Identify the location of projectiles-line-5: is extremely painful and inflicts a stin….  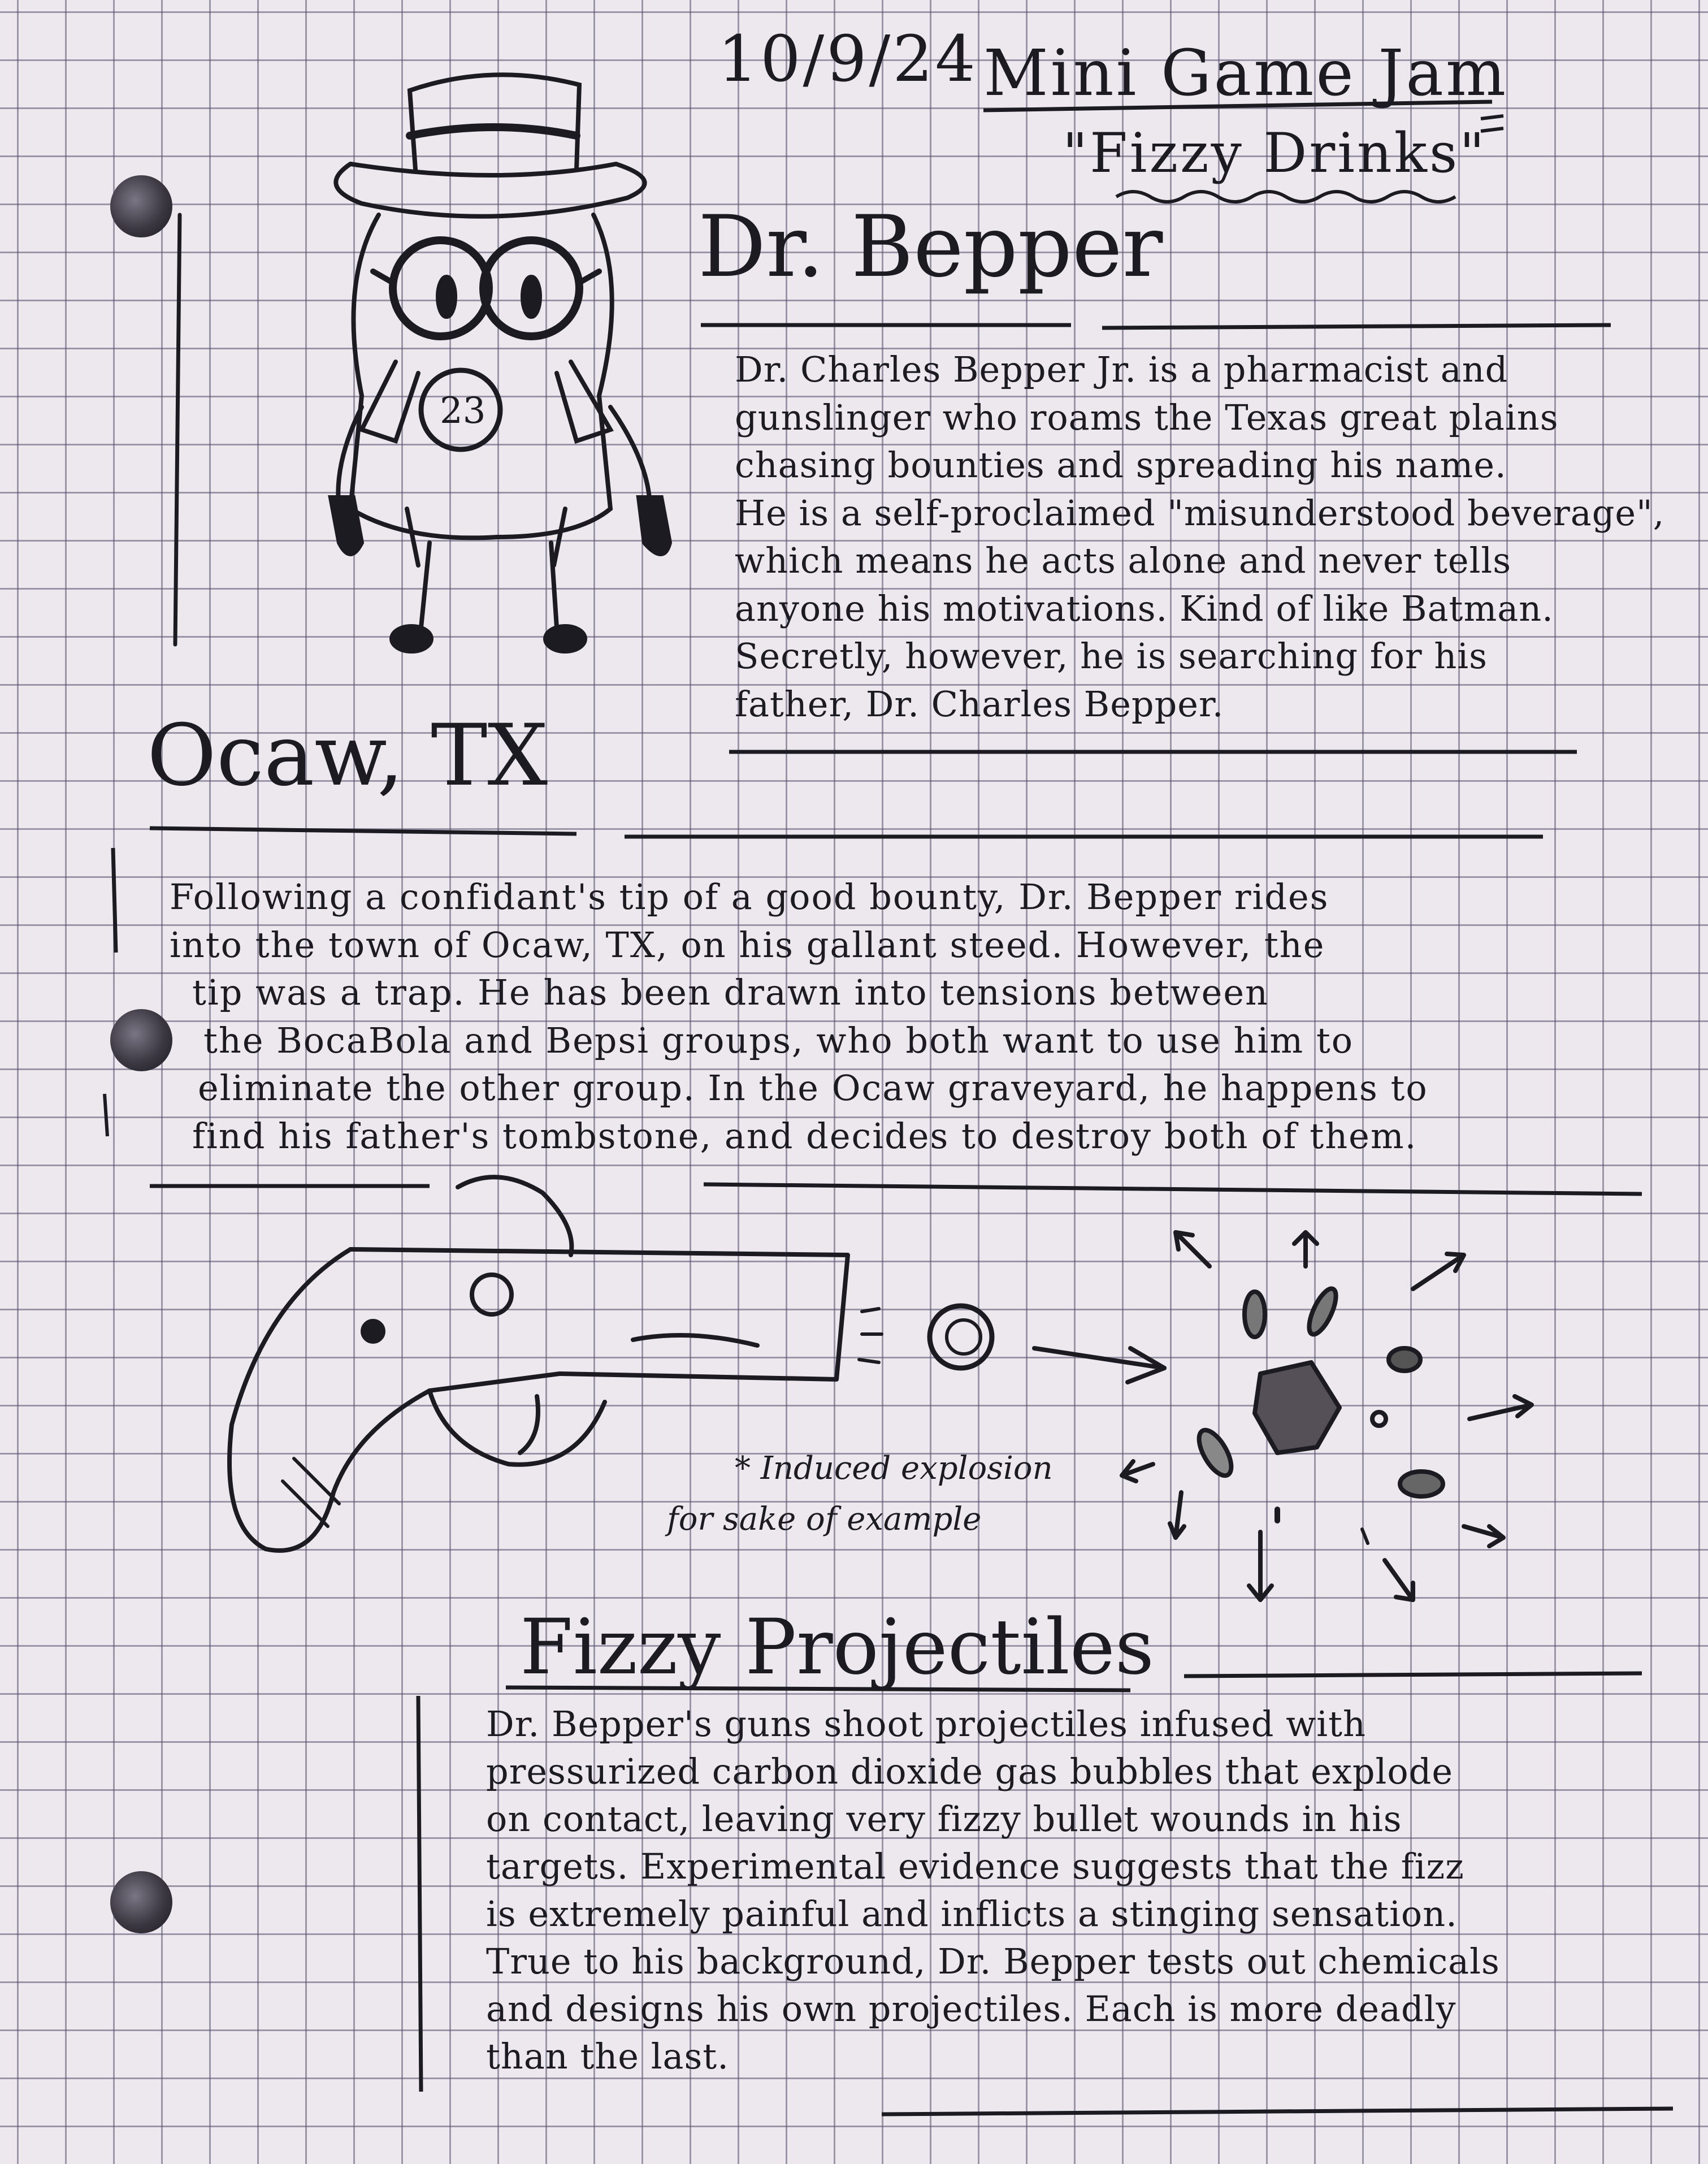
(972, 1913).